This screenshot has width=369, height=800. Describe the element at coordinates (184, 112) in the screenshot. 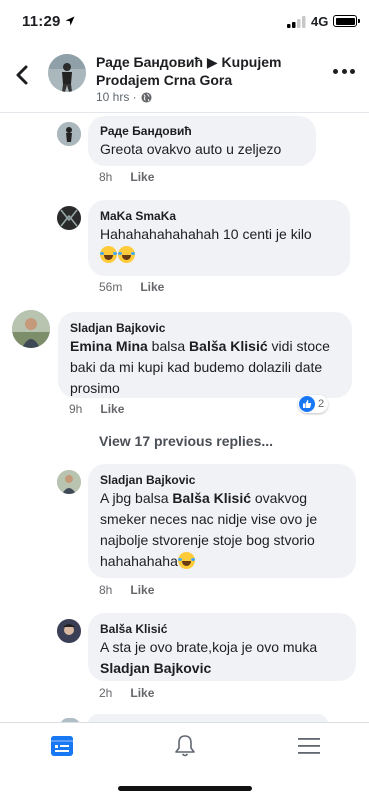

I see `header-divider` at that location.